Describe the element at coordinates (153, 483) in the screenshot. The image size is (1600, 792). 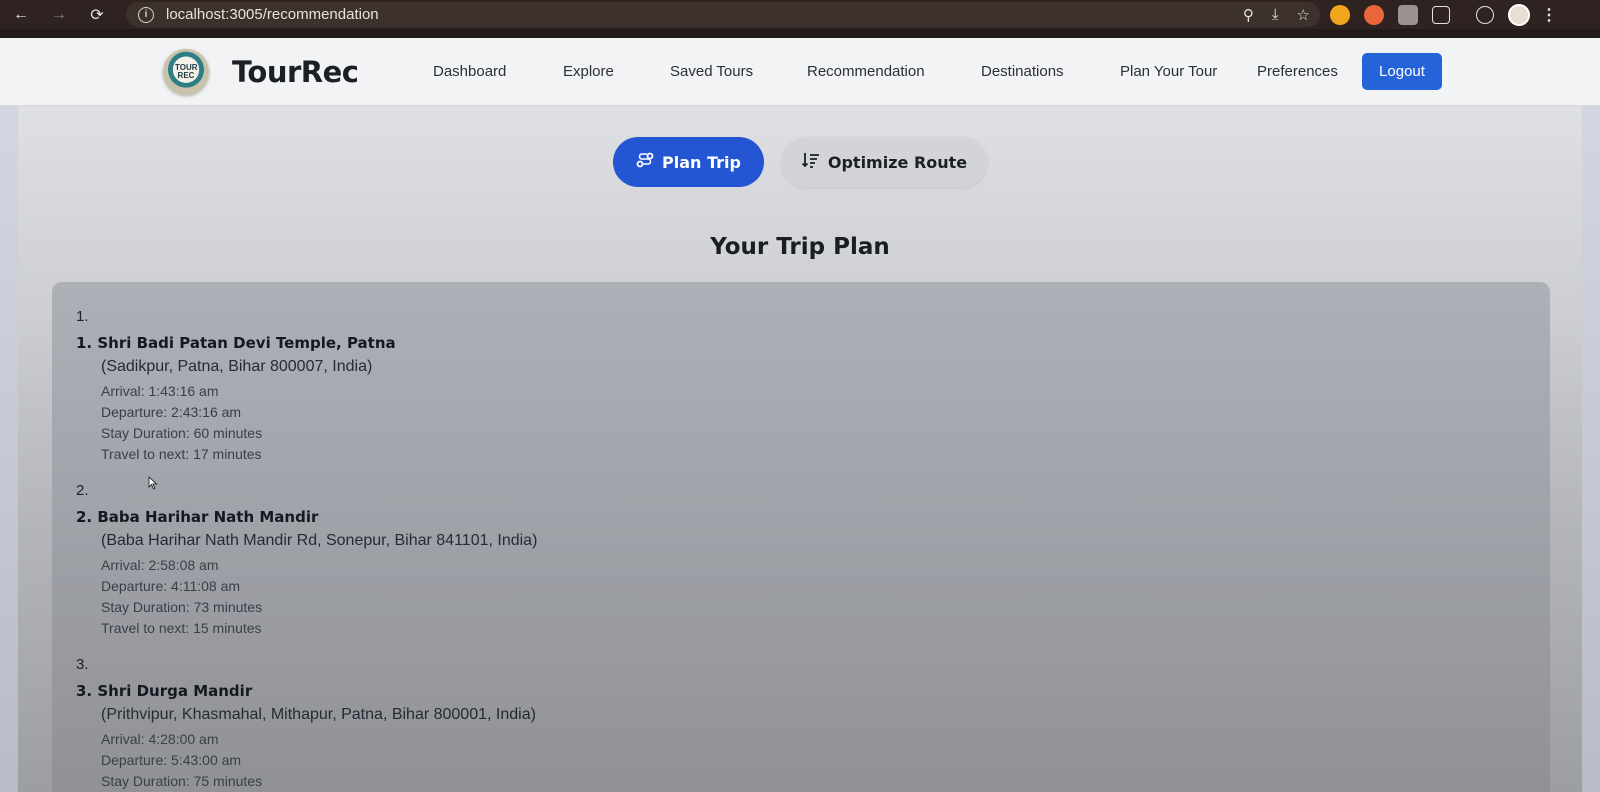
I see `mouse-cursor-icon` at that location.